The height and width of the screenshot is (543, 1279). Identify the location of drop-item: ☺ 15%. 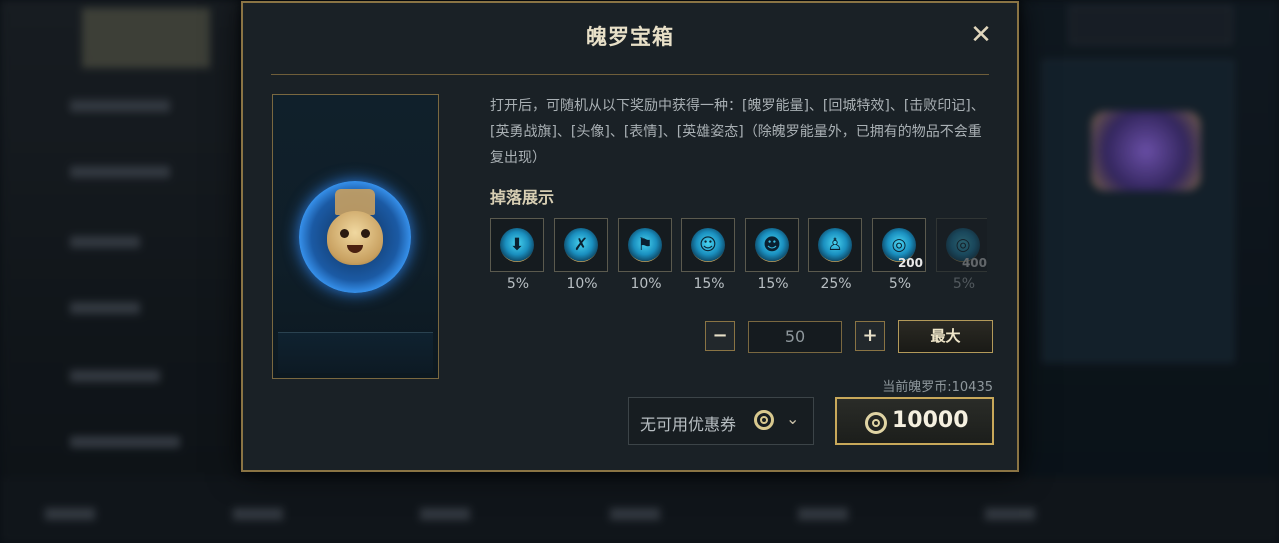
(709, 255).